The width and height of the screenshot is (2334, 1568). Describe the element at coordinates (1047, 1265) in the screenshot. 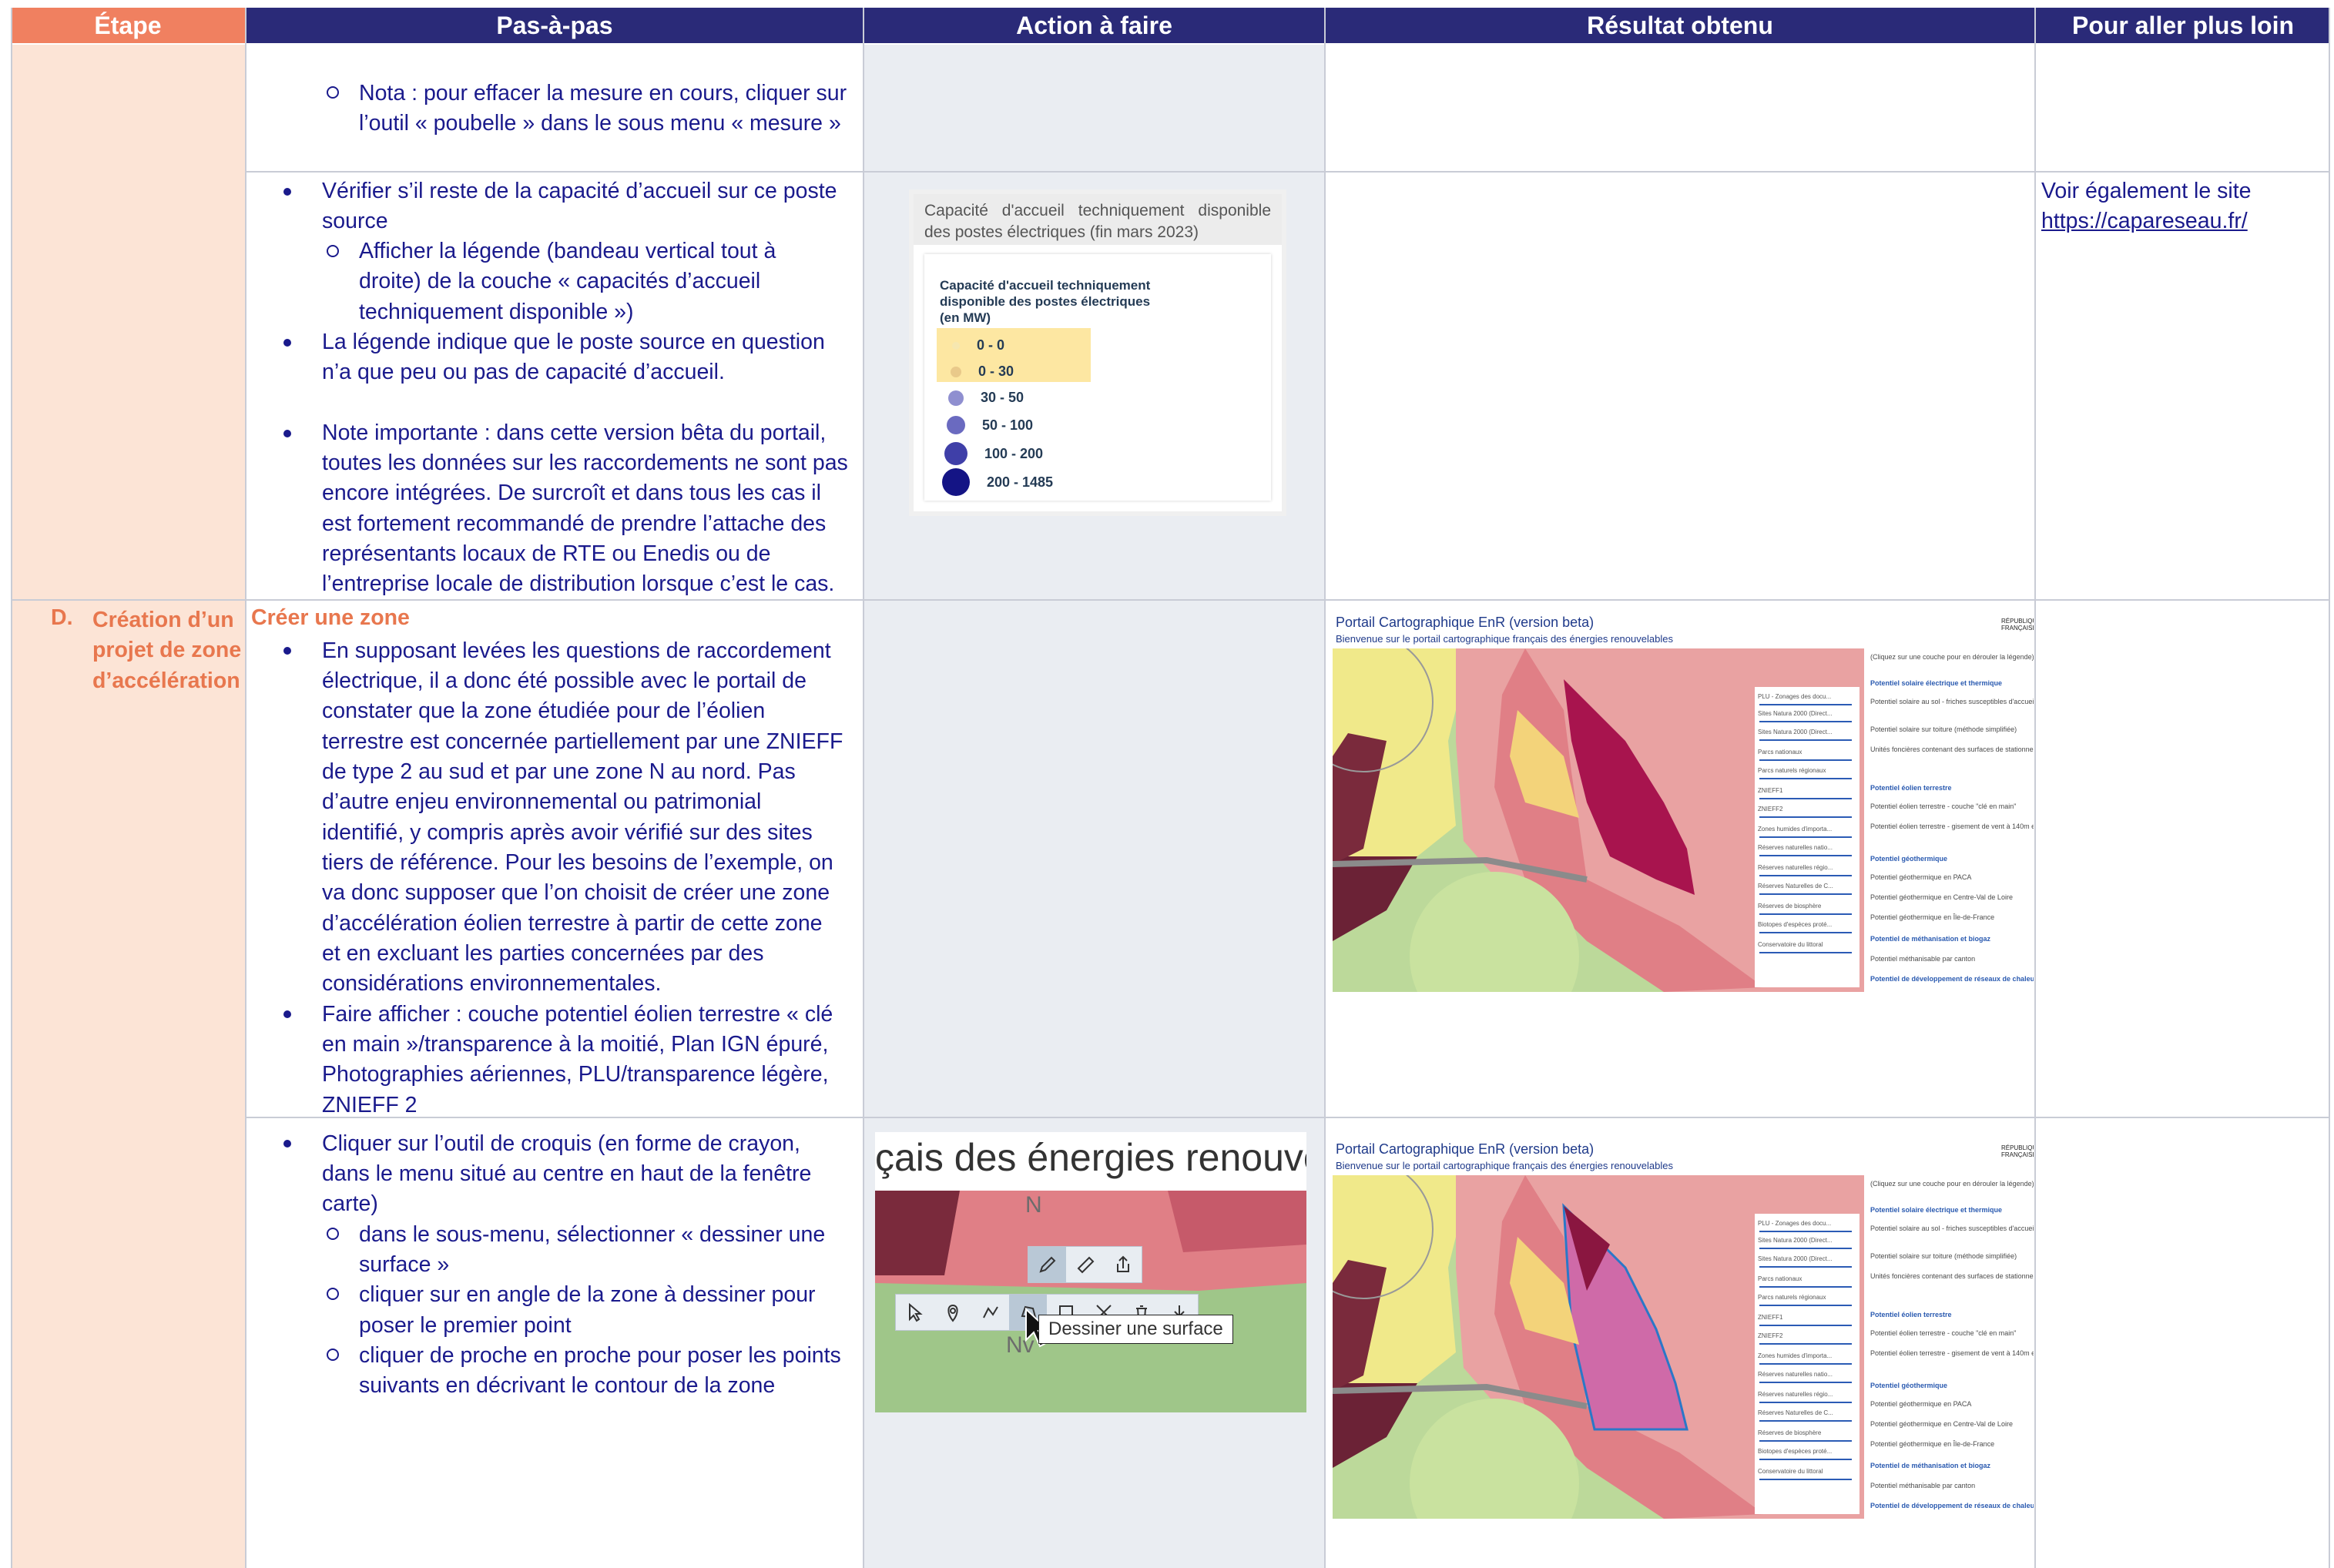

I see `pencil-icon` at that location.